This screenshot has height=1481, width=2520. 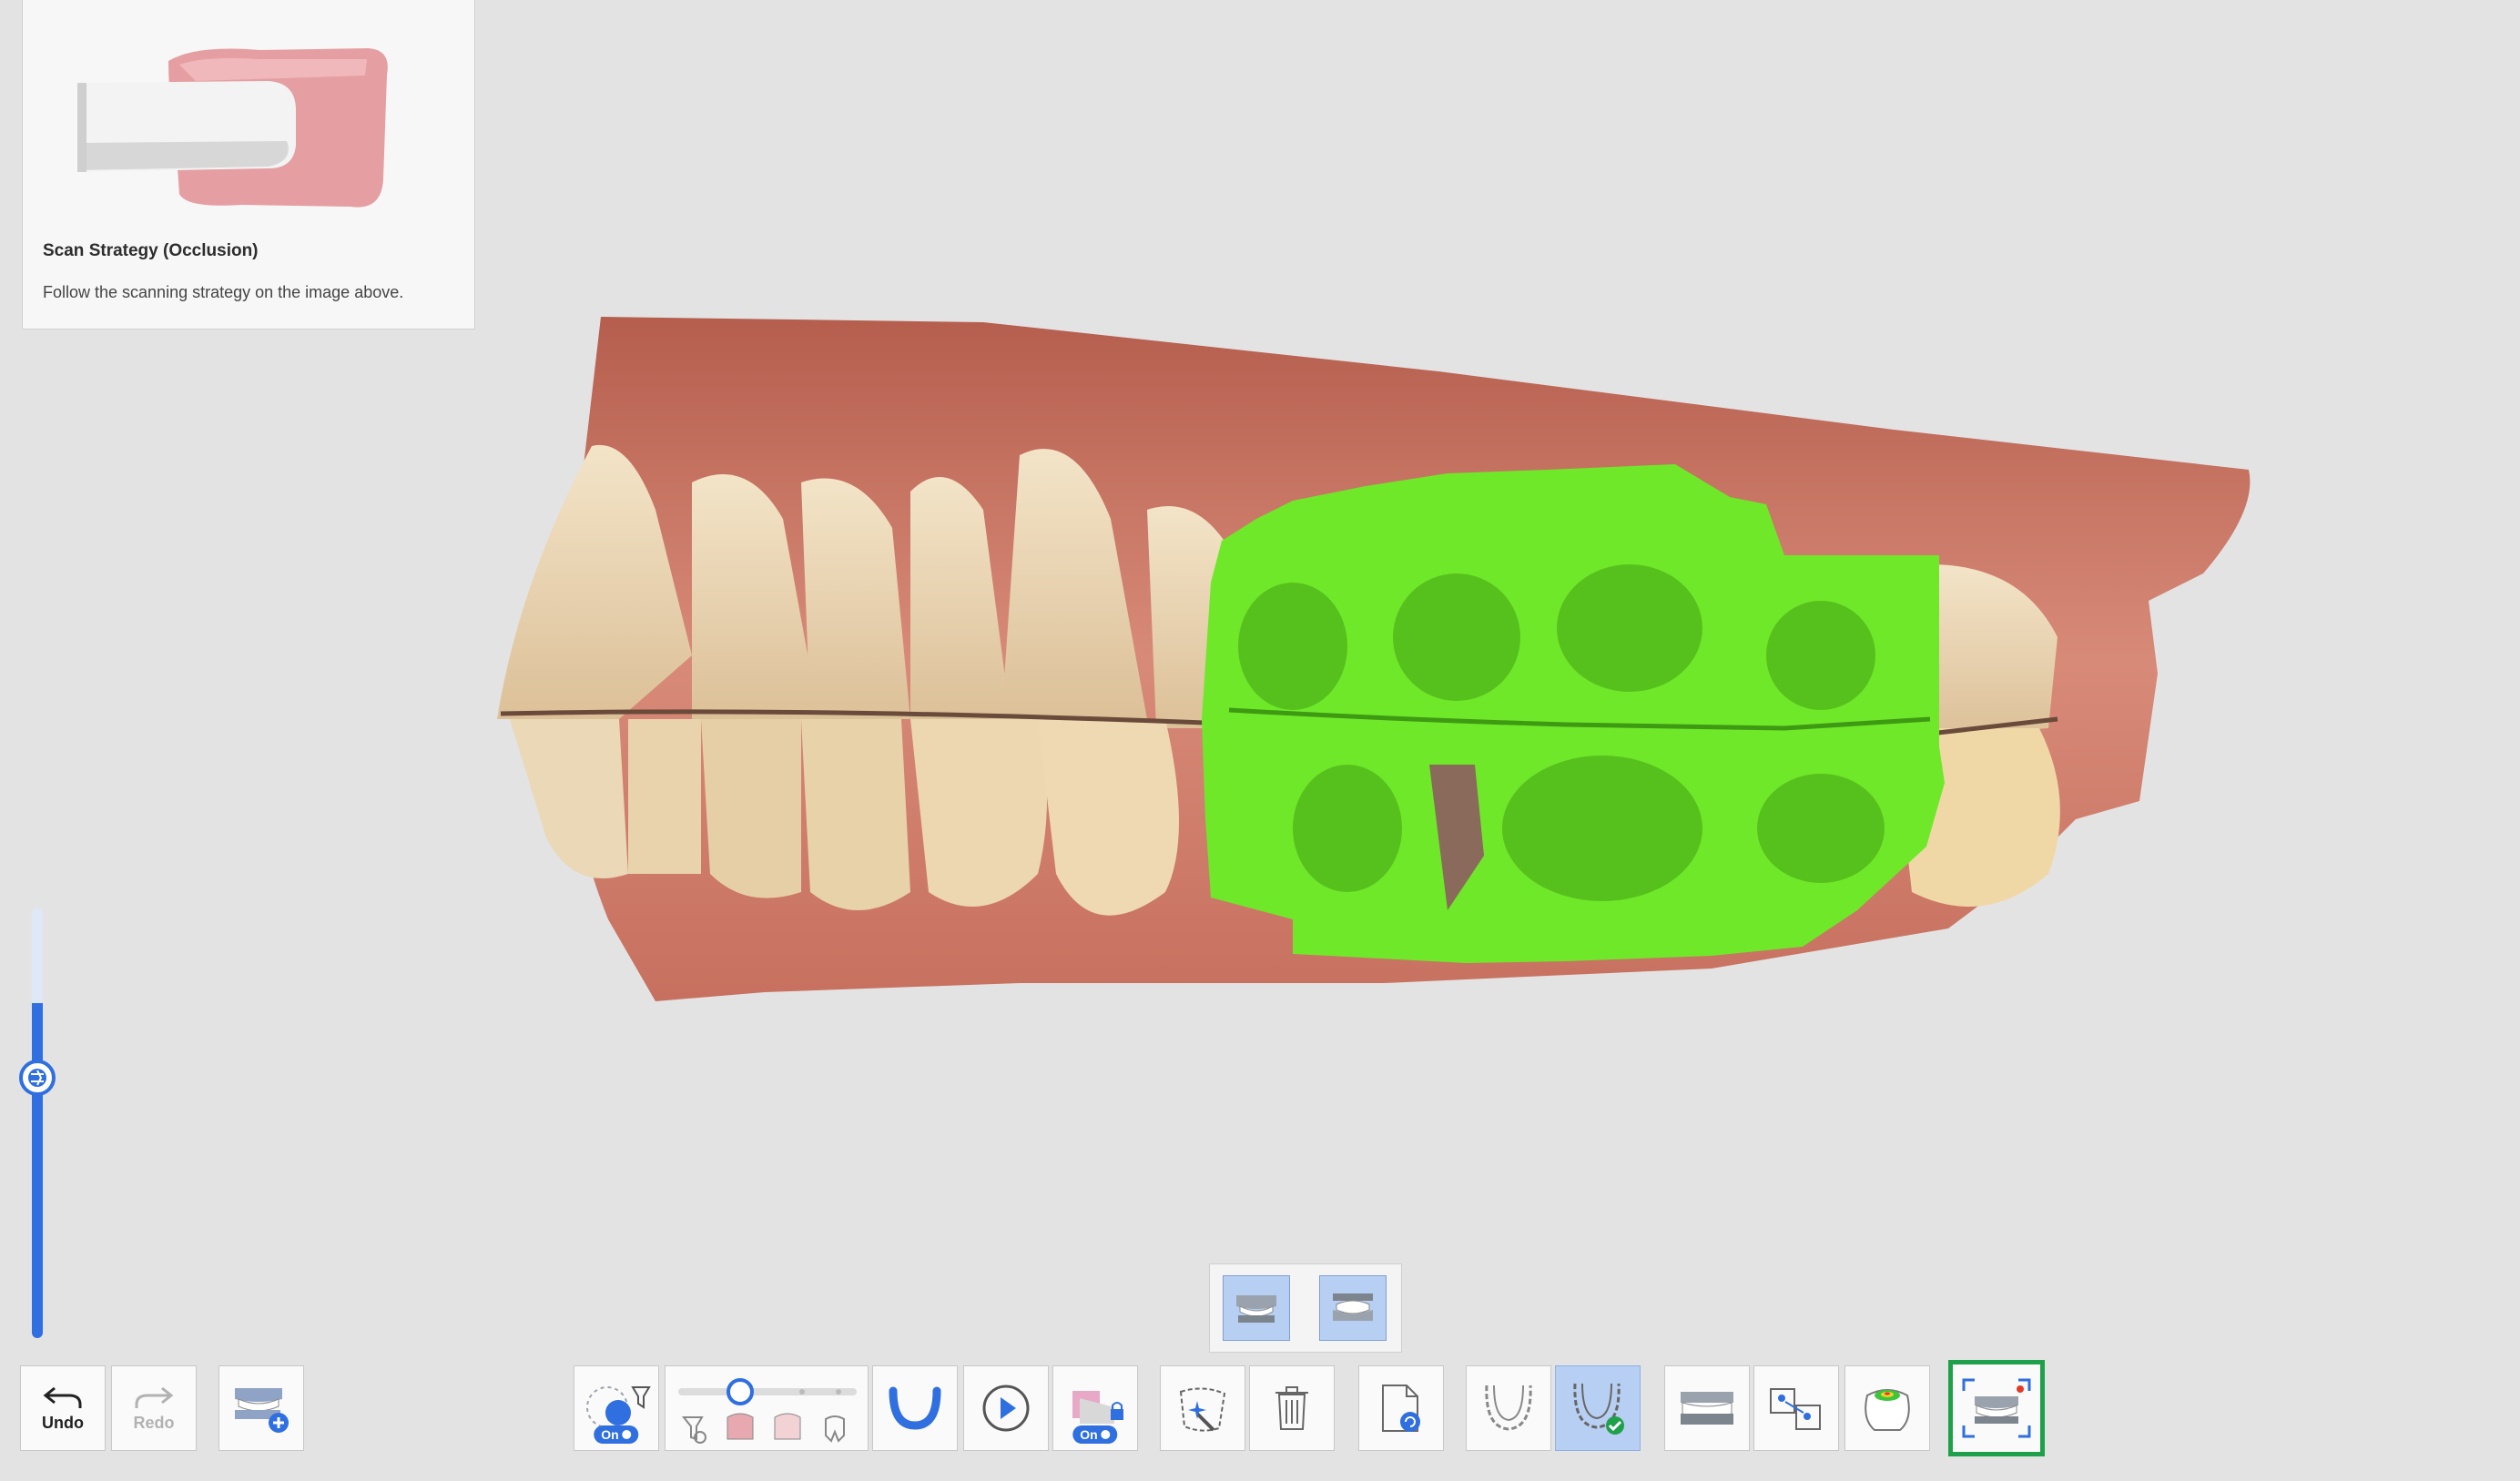 I want to click on add-scan-button, so click(x=261, y=1408).